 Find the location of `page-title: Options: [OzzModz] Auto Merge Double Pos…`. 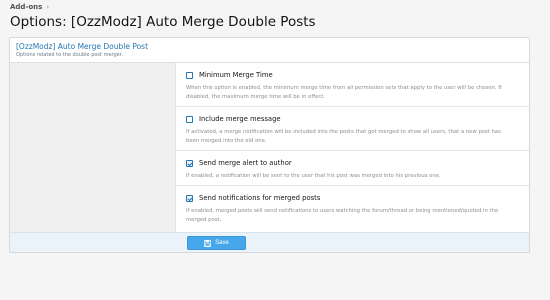

page-title: Options: [OzzModz] Auto Merge Double Pos… is located at coordinates (163, 22).